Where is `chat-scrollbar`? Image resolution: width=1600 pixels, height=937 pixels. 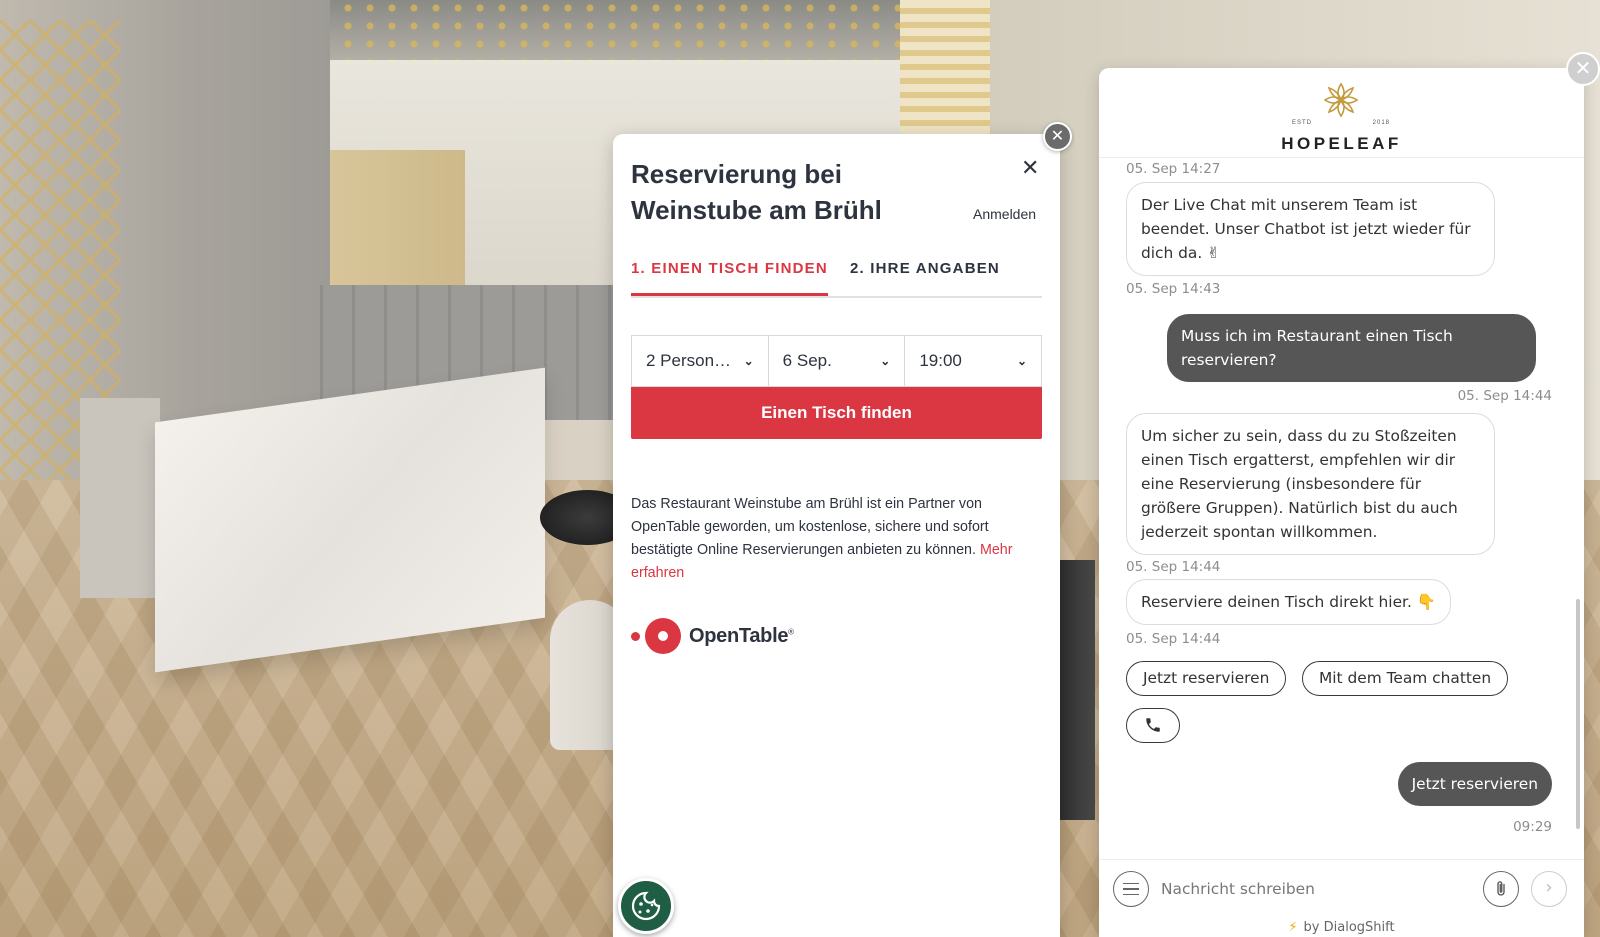
chat-scrollbar is located at coordinates (1578, 714).